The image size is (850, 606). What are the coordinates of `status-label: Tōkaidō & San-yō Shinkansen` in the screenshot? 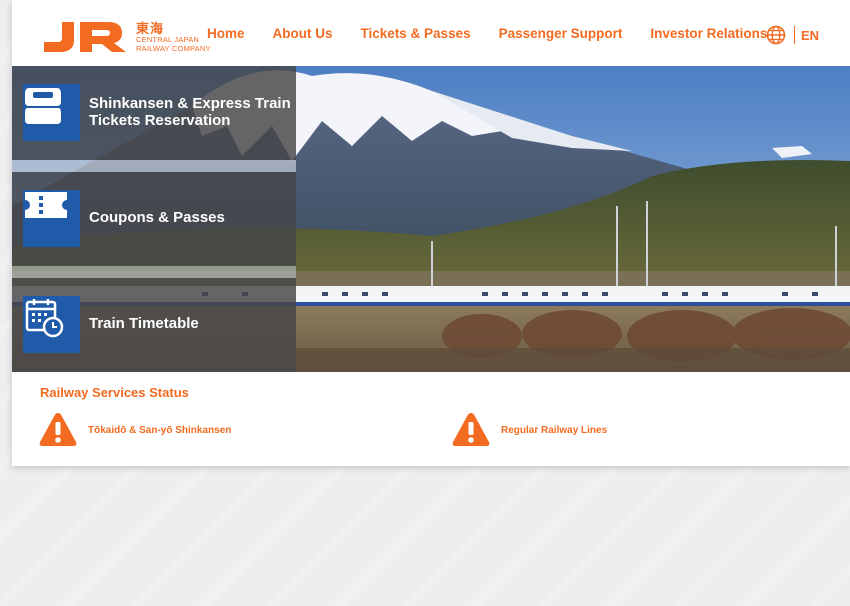 It's located at (160, 430).